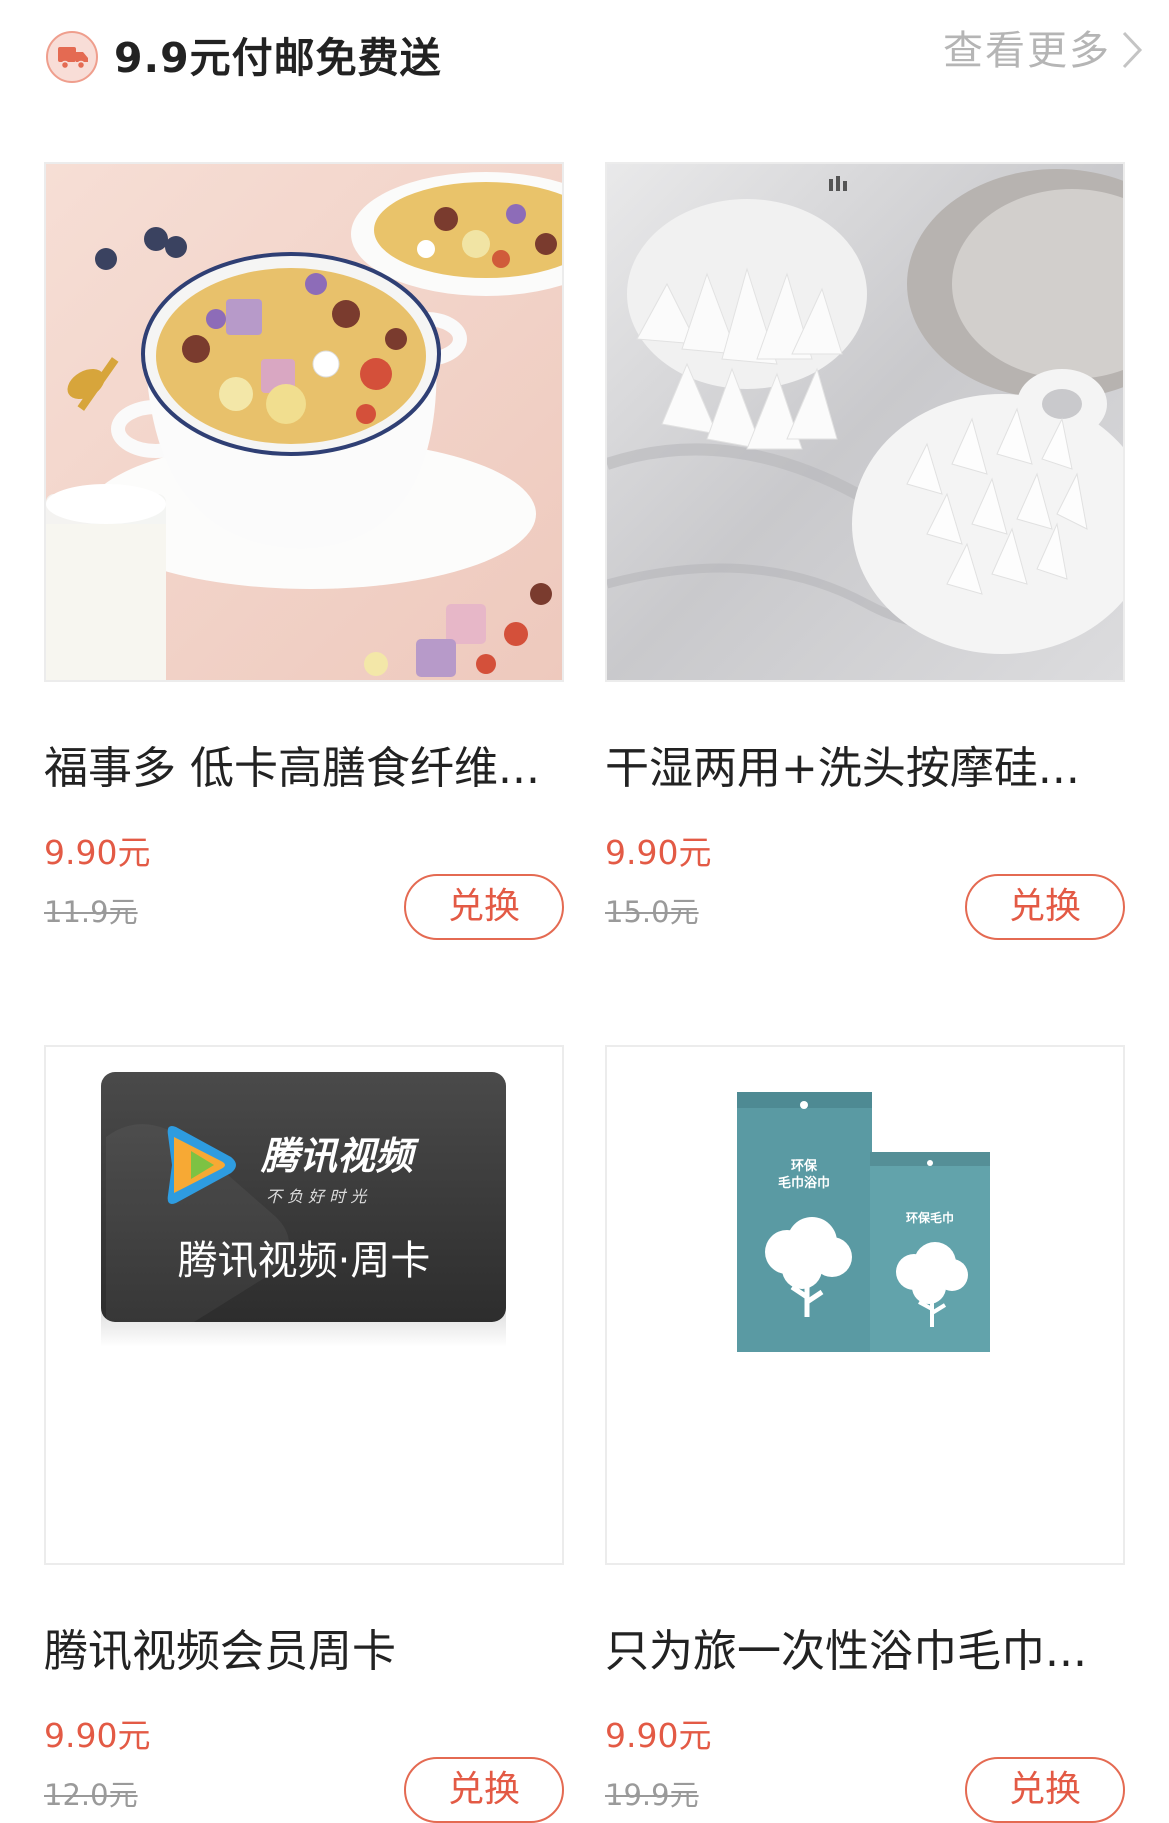 The image size is (1169, 1823). I want to click on product-image-massager, so click(865, 422).